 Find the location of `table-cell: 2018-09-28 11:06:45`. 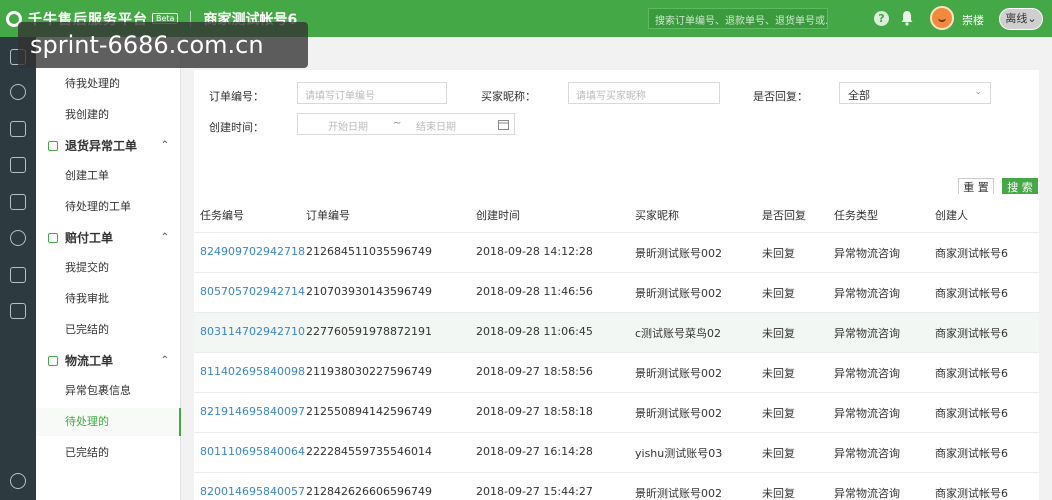

table-cell: 2018-09-28 11:06:45 is located at coordinates (534, 331).